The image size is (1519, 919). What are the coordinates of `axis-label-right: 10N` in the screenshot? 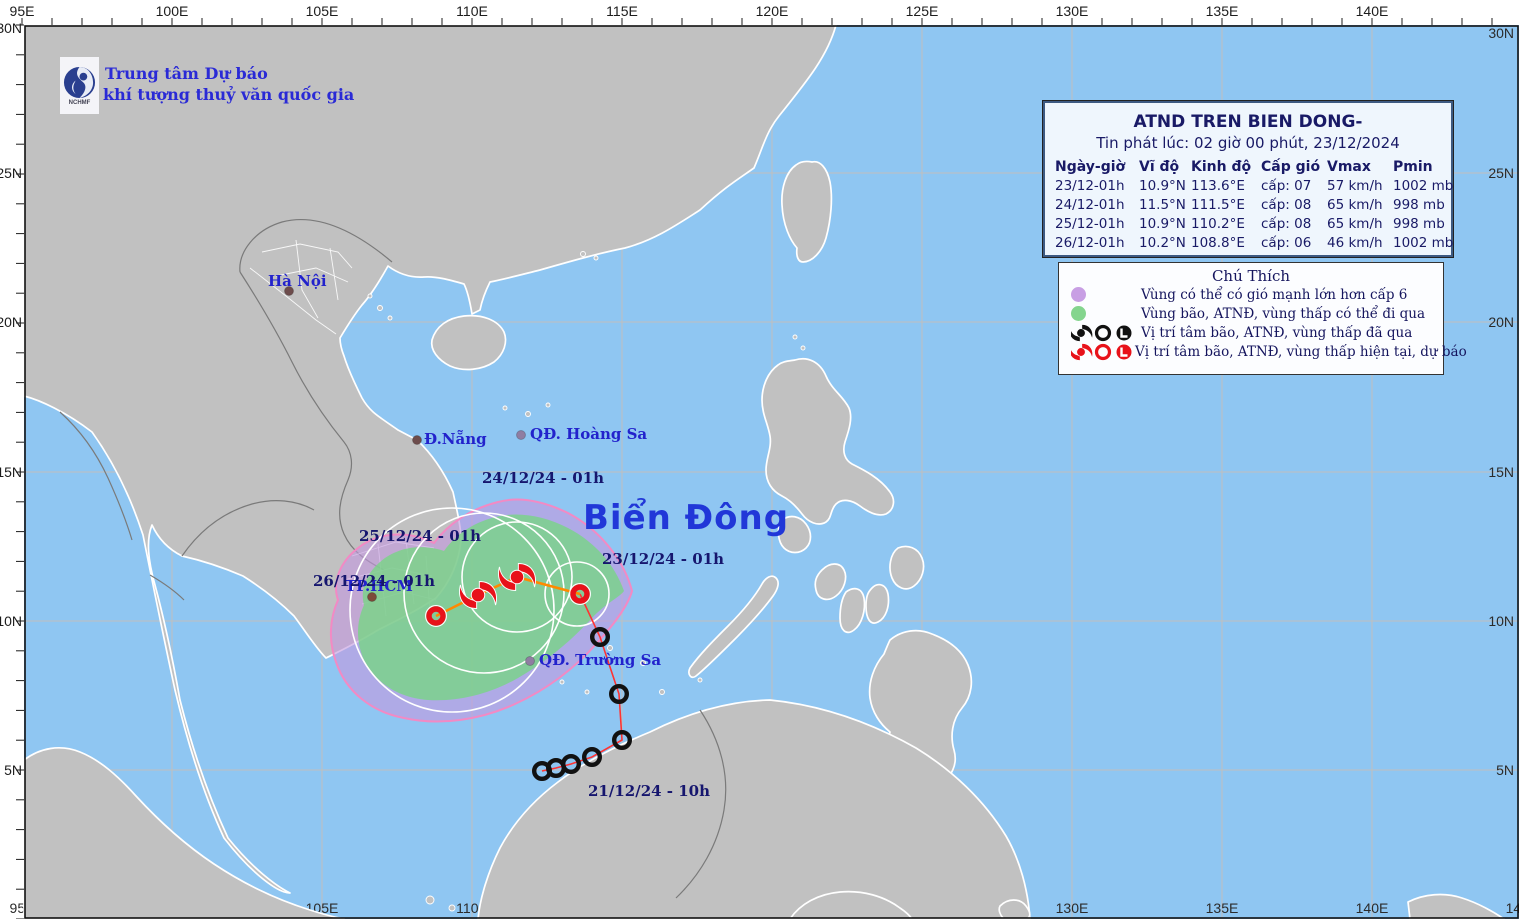 It's located at (1501, 621).